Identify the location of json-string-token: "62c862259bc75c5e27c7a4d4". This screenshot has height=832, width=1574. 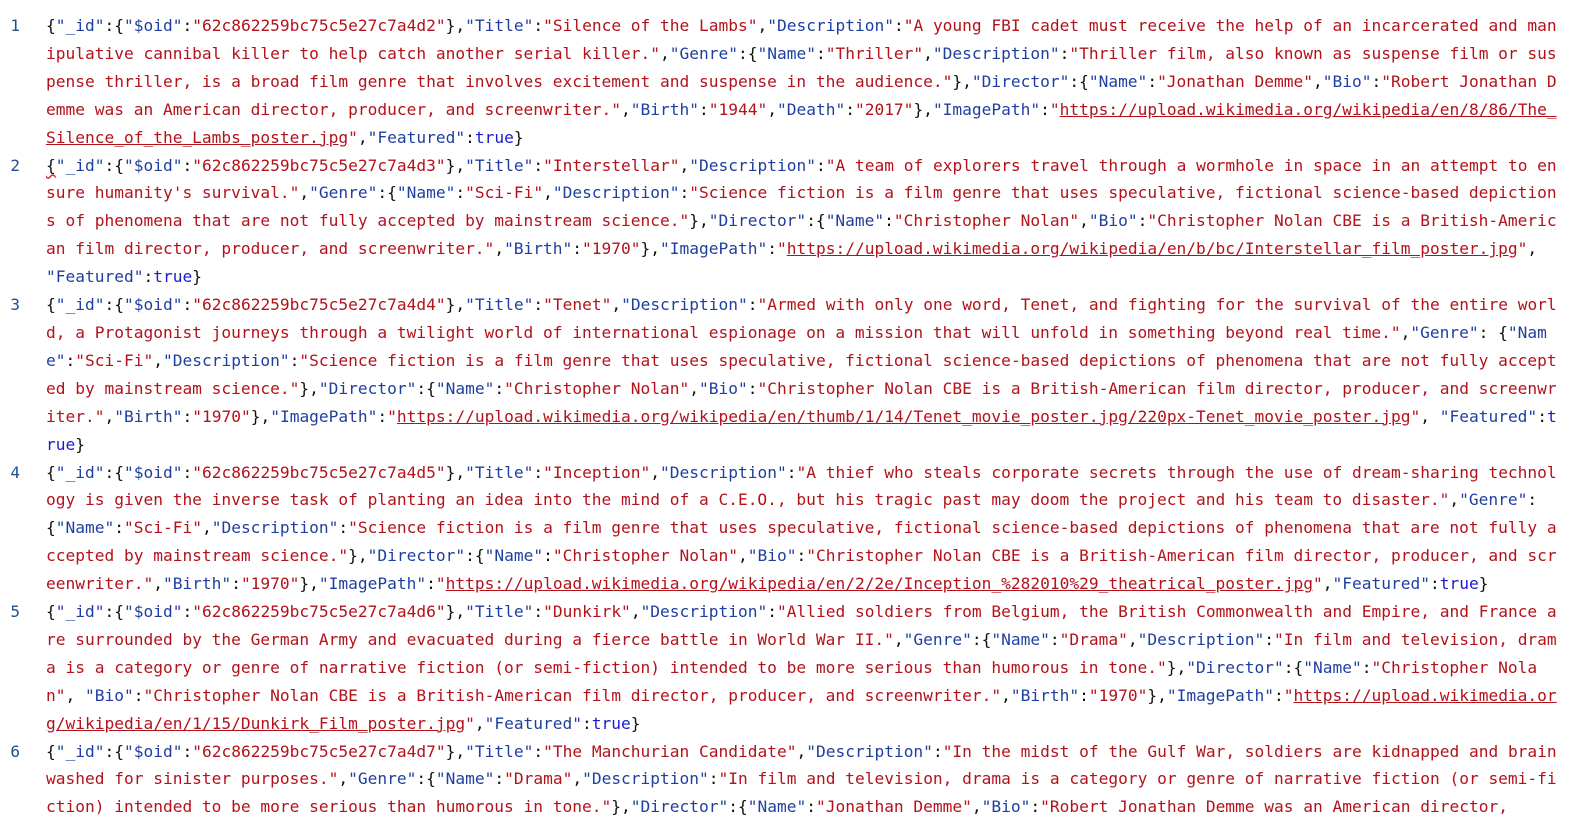
(319, 305).